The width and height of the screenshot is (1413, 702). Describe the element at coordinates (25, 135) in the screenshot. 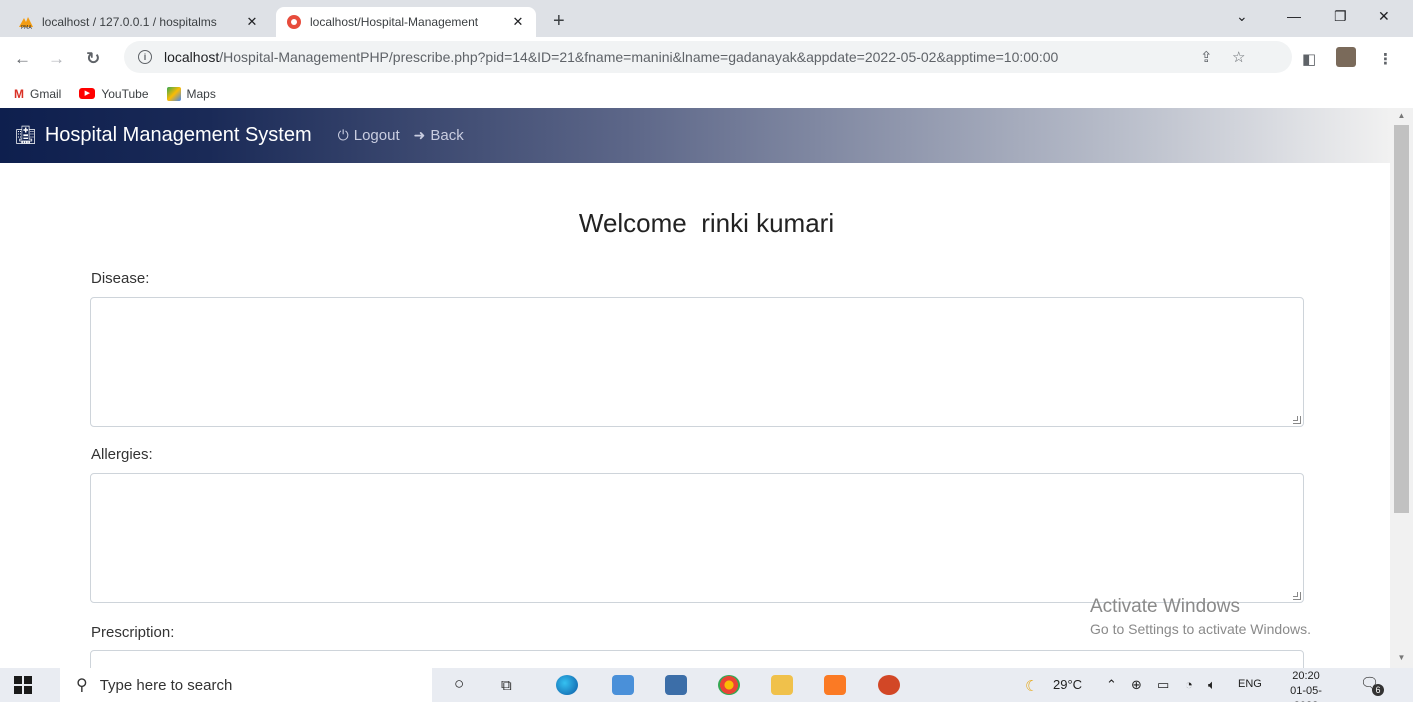

I see `hospital-icon: 🏥︎` at that location.